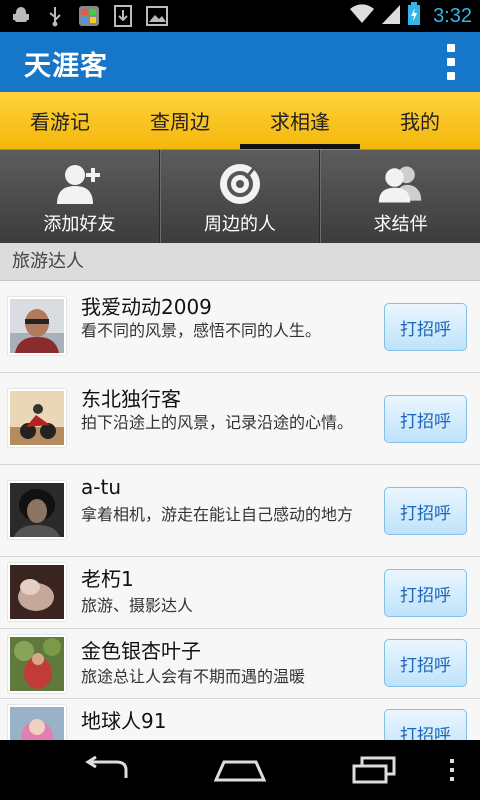  Describe the element at coordinates (391, 16) in the screenshot. I see `signal-icon` at that location.